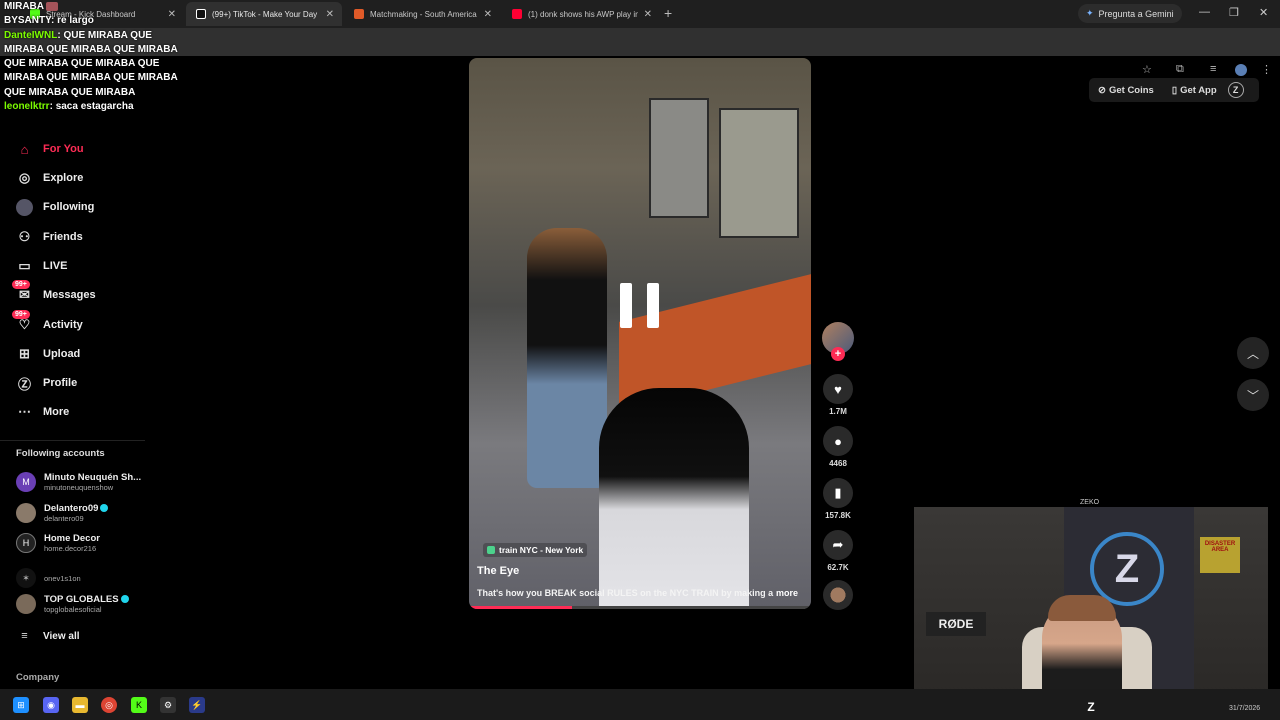 Image resolution: width=1280 pixels, height=720 pixels. What do you see at coordinates (640, 52) in the screenshot?
I see `address-bar: ☆ ⧉ ≡ ⋮` at bounding box center [640, 52].